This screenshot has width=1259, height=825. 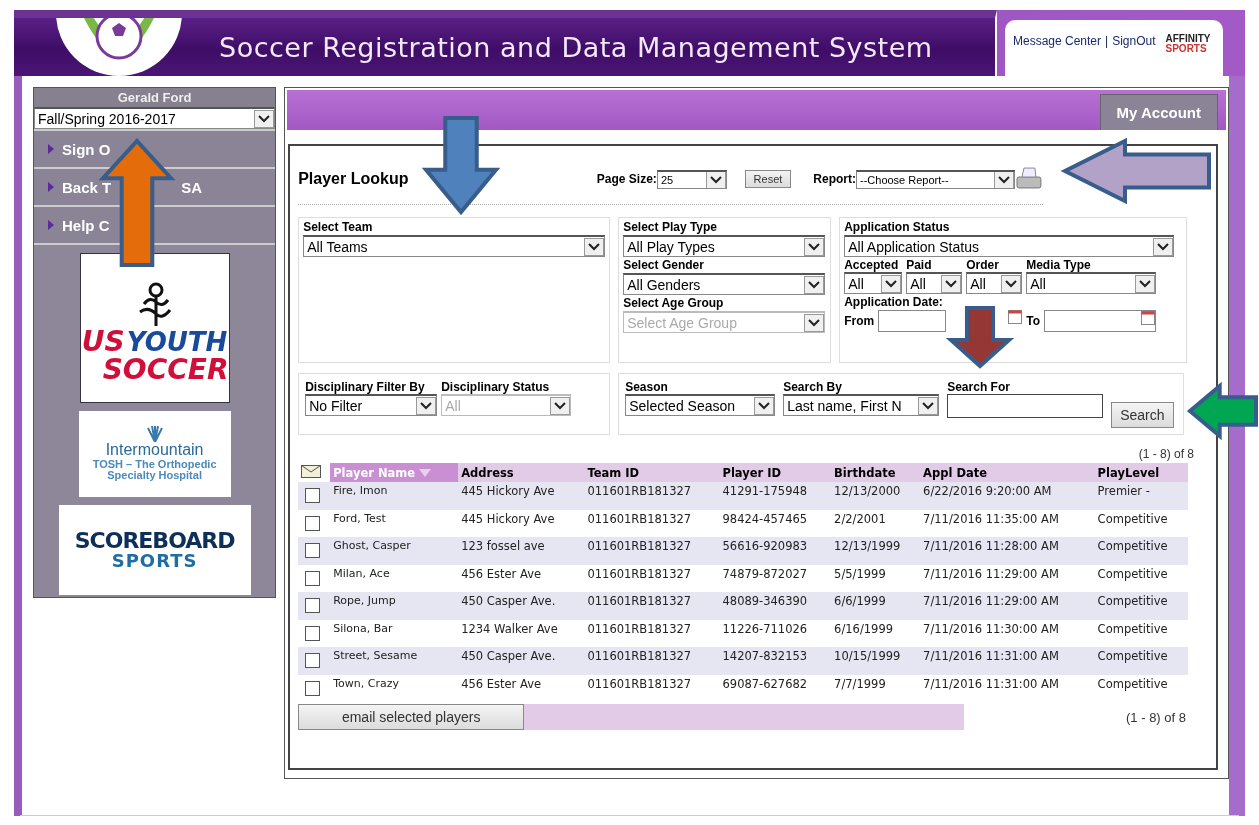 What do you see at coordinates (876, 633) in the screenshot?
I see `table-cell: 6/16/1999` at bounding box center [876, 633].